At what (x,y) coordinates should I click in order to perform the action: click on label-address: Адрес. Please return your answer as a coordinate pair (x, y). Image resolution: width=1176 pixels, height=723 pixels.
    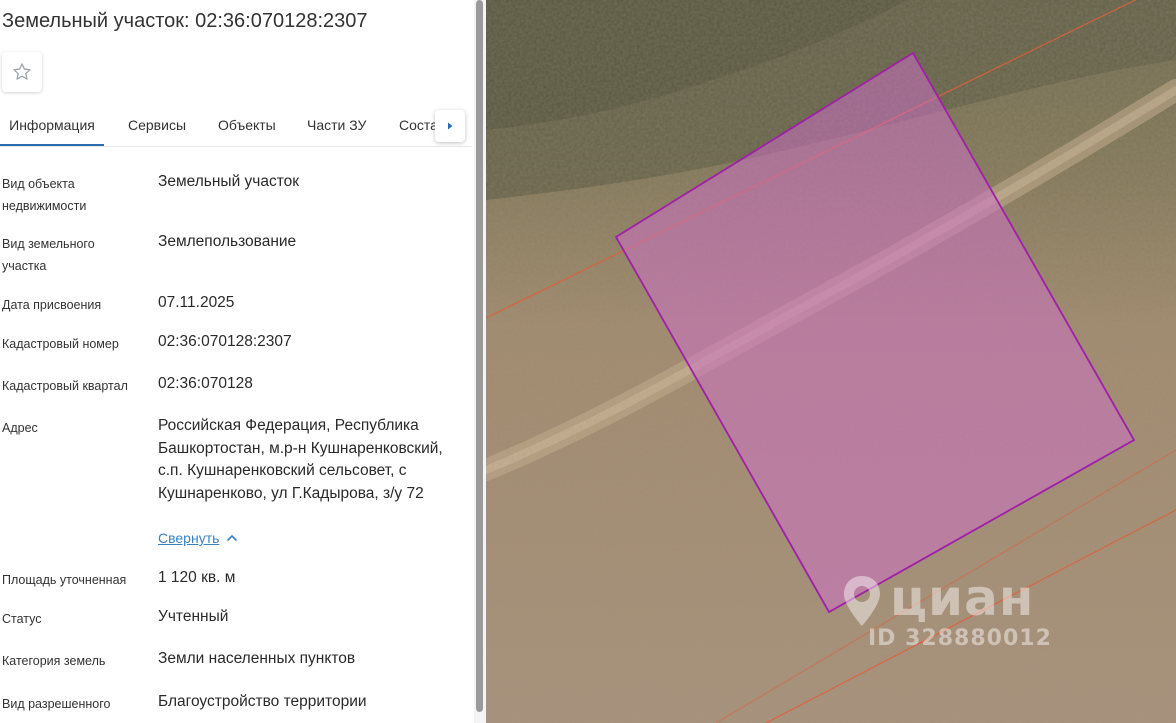
    Looking at the image, I should click on (20, 428).